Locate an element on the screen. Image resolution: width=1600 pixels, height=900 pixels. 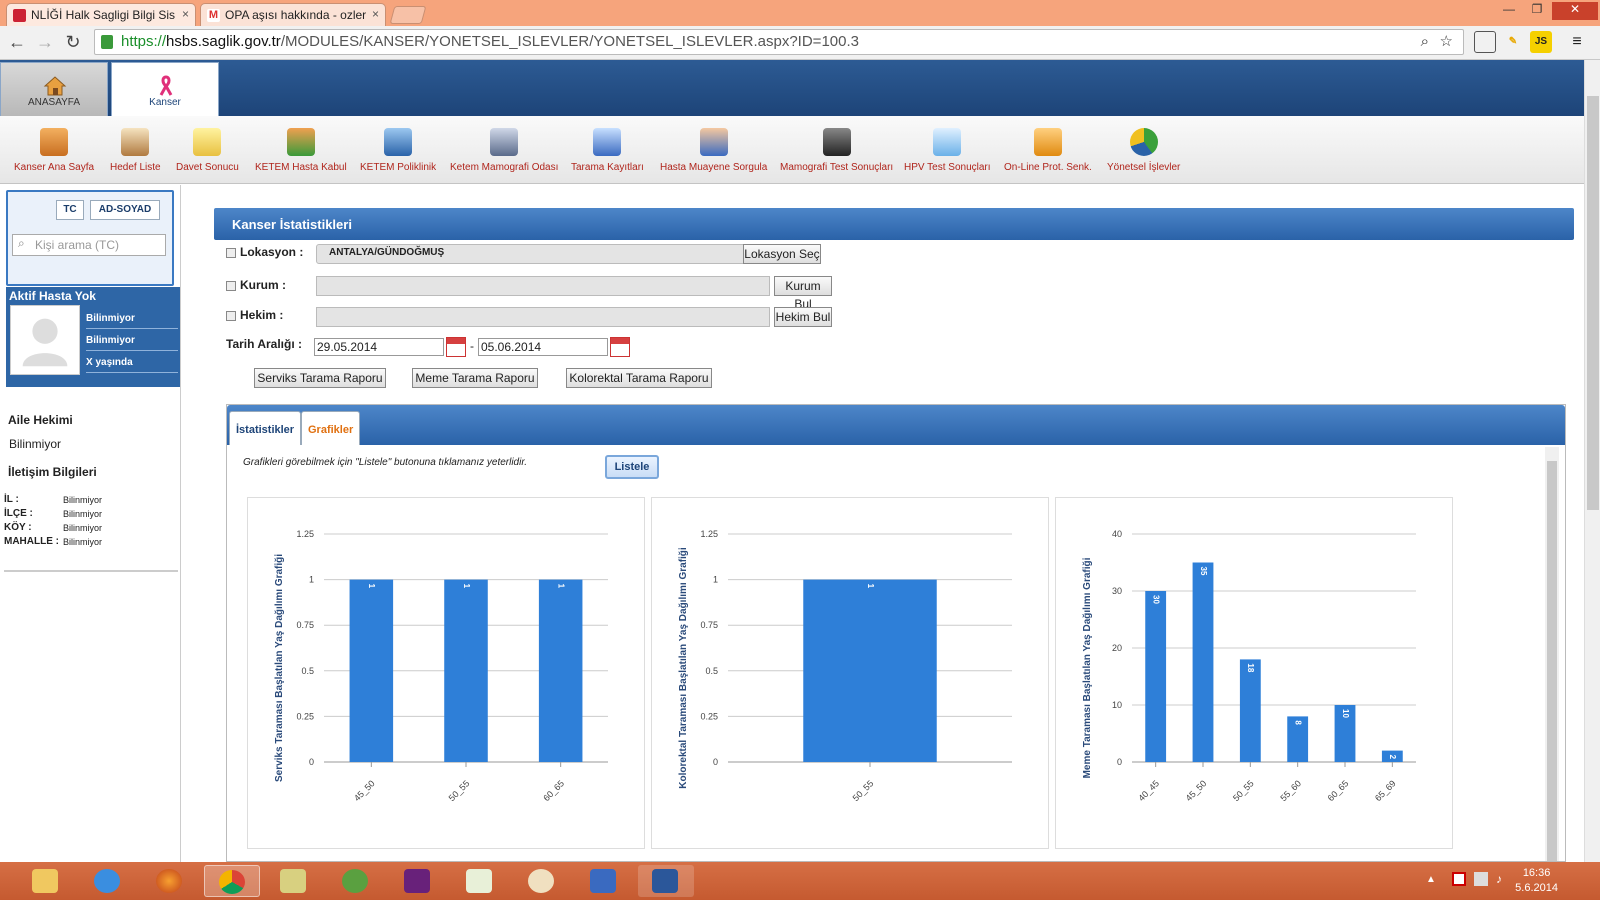
contact-key: KÖY : is located at coordinates (18, 527).